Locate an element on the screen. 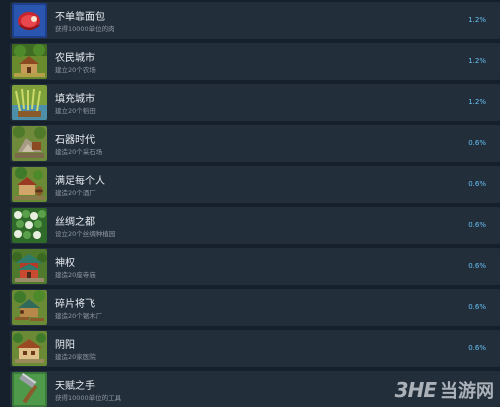 The width and height of the screenshot is (500, 407). achievement-description: 建立20个农场 is located at coordinates (75, 70).